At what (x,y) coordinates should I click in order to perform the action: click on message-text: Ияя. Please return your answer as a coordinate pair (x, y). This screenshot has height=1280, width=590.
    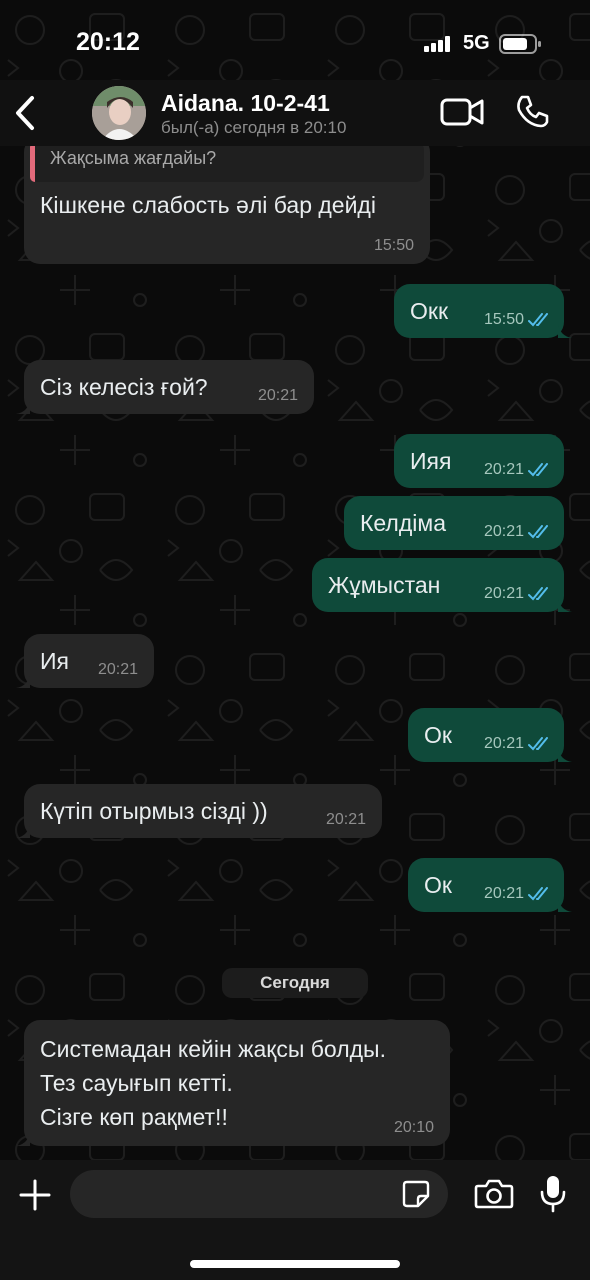
    Looking at the image, I should click on (431, 461).